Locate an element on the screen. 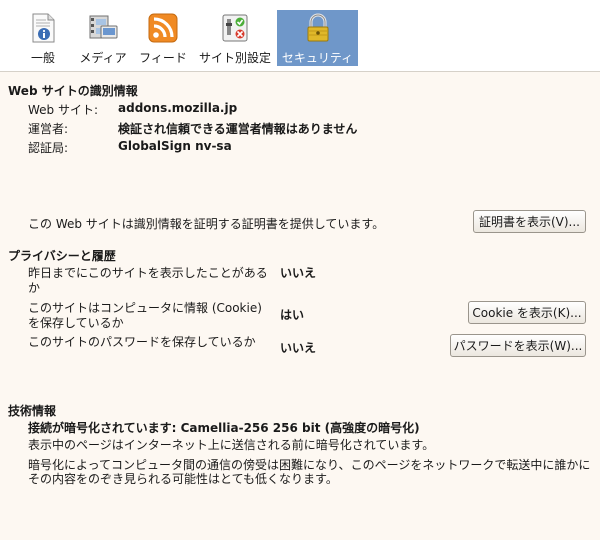 This screenshot has height=540, width=600. verifier-value: GlobalSign nv-sa is located at coordinates (175, 146).